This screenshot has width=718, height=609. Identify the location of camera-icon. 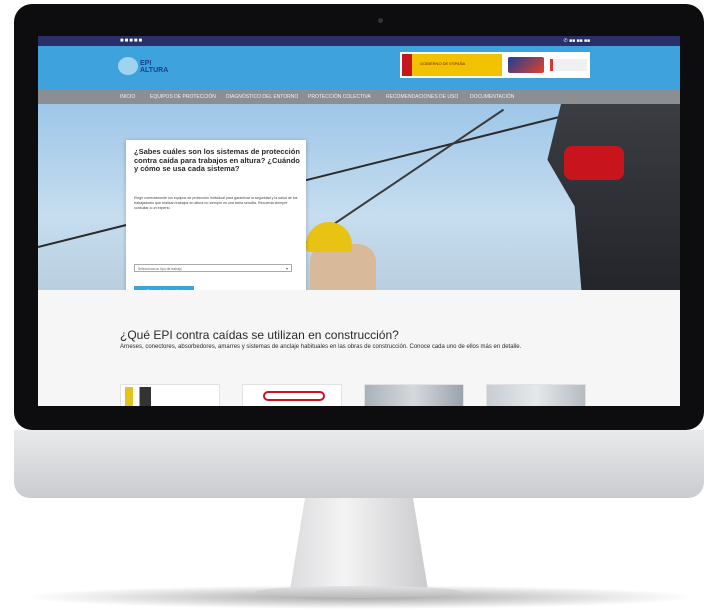
(380, 20).